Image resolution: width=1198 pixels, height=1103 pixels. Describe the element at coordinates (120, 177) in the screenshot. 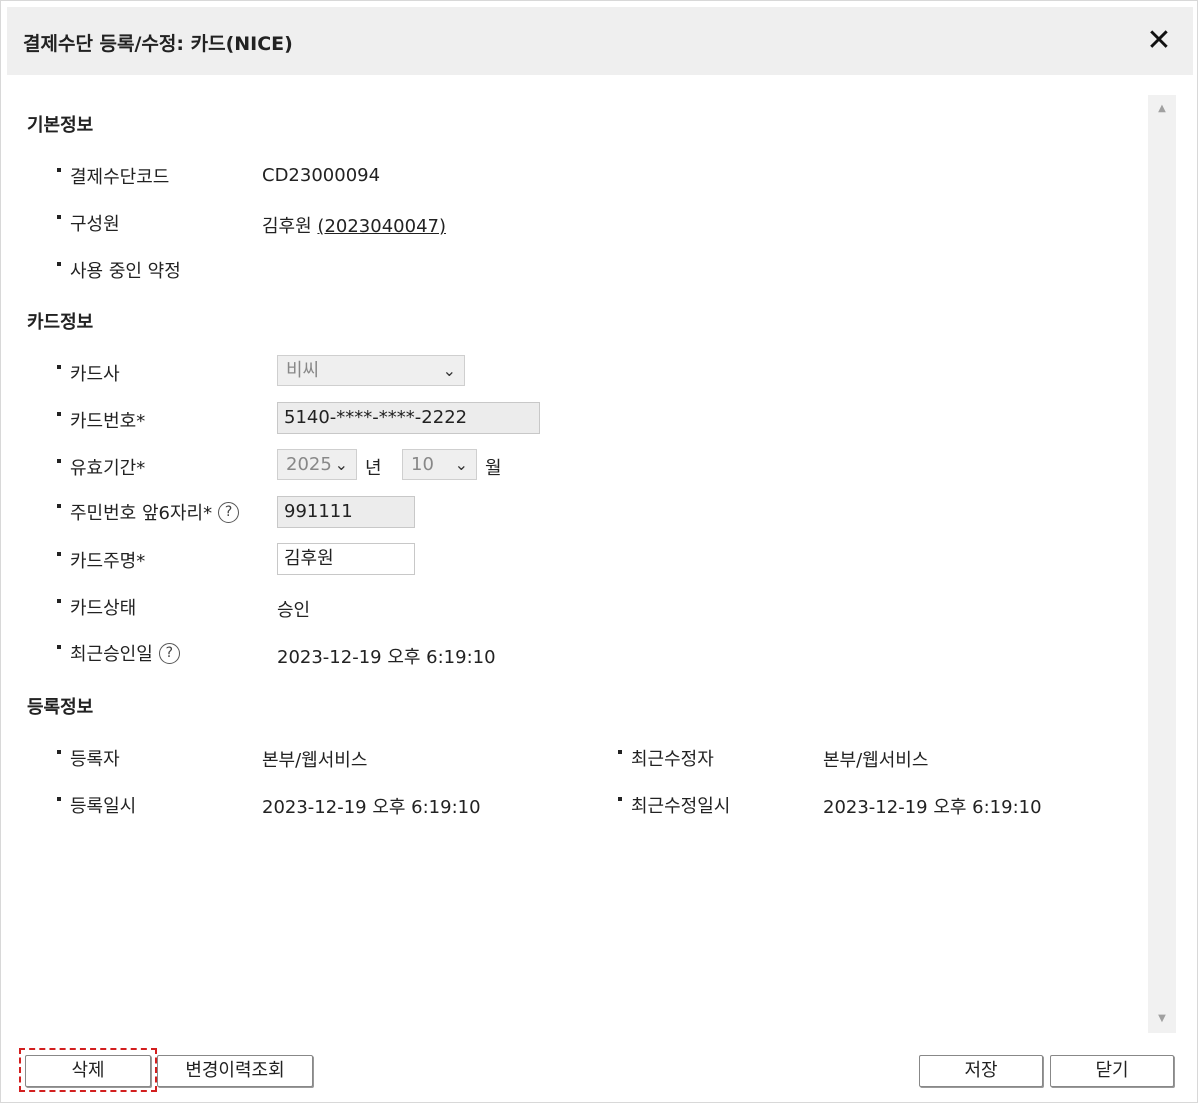

I see `label-text: 결제수단코드` at that location.